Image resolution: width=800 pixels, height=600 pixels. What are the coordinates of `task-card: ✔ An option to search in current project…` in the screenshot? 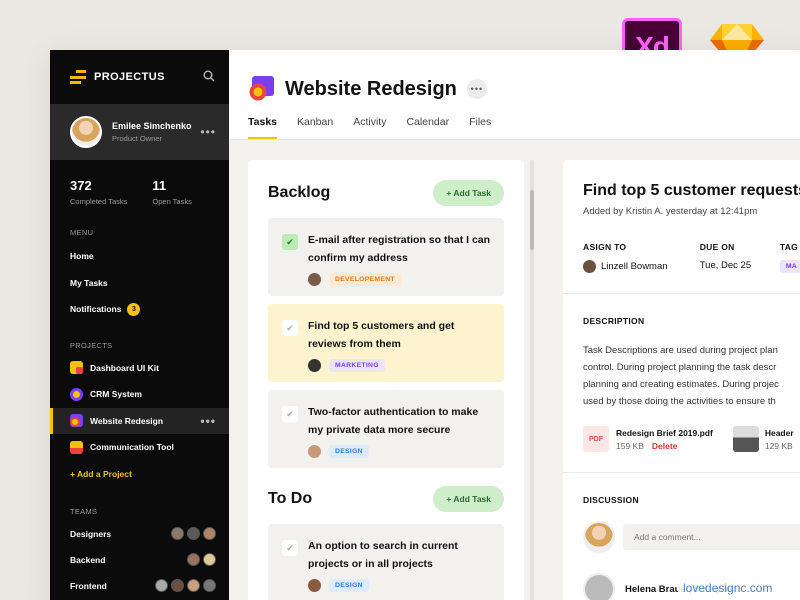 It's located at (386, 562).